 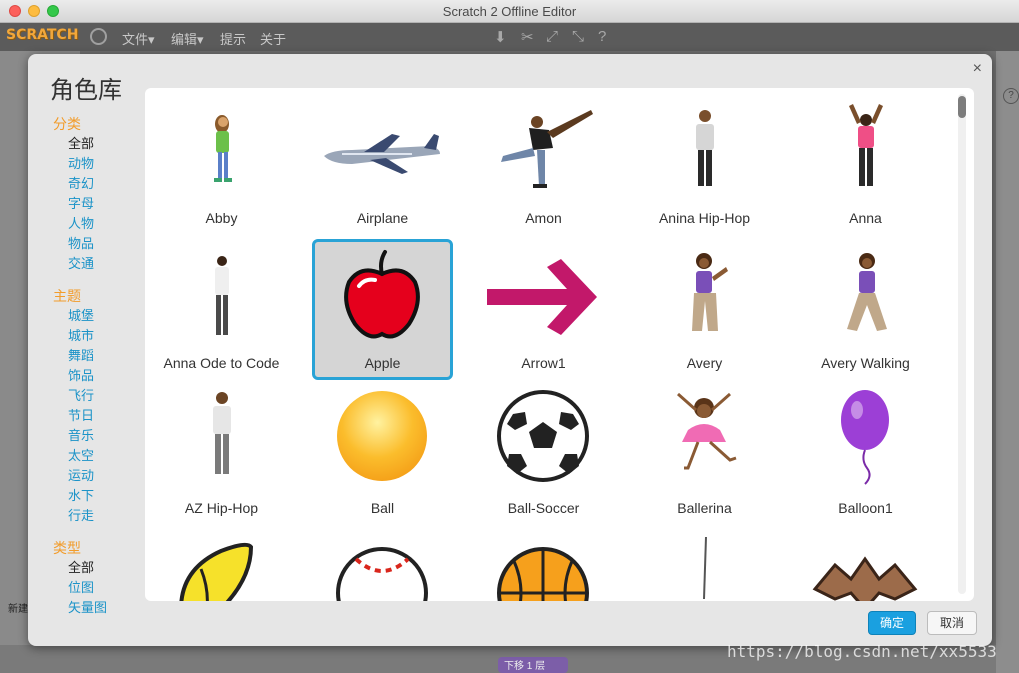 I want to click on scratch-logo: SCRATCH, so click(x=42, y=35).